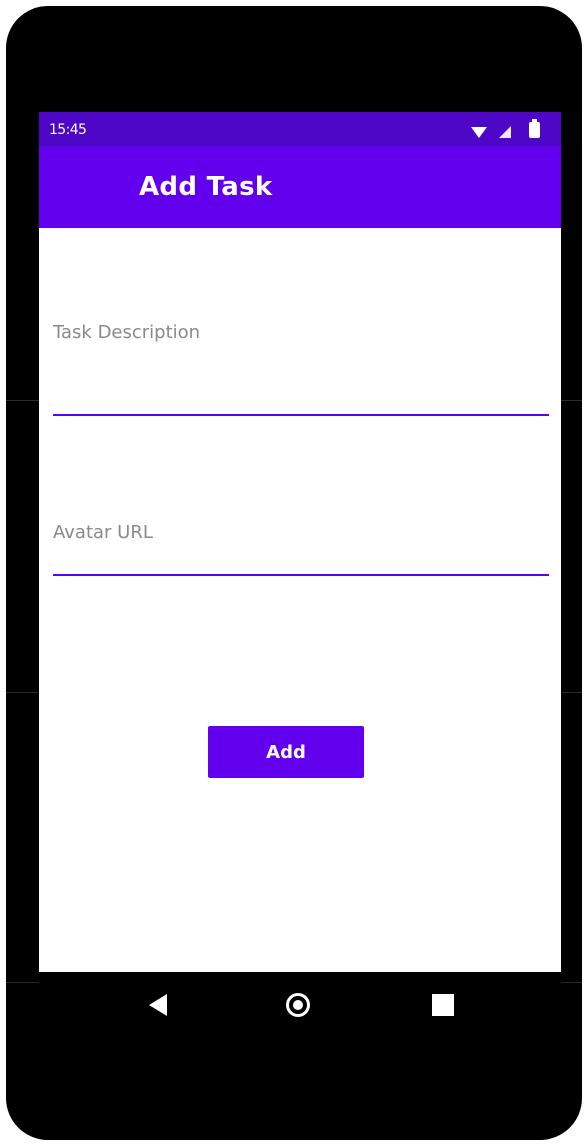  What do you see at coordinates (68, 130) in the screenshot?
I see `status-time: 15:45` at bounding box center [68, 130].